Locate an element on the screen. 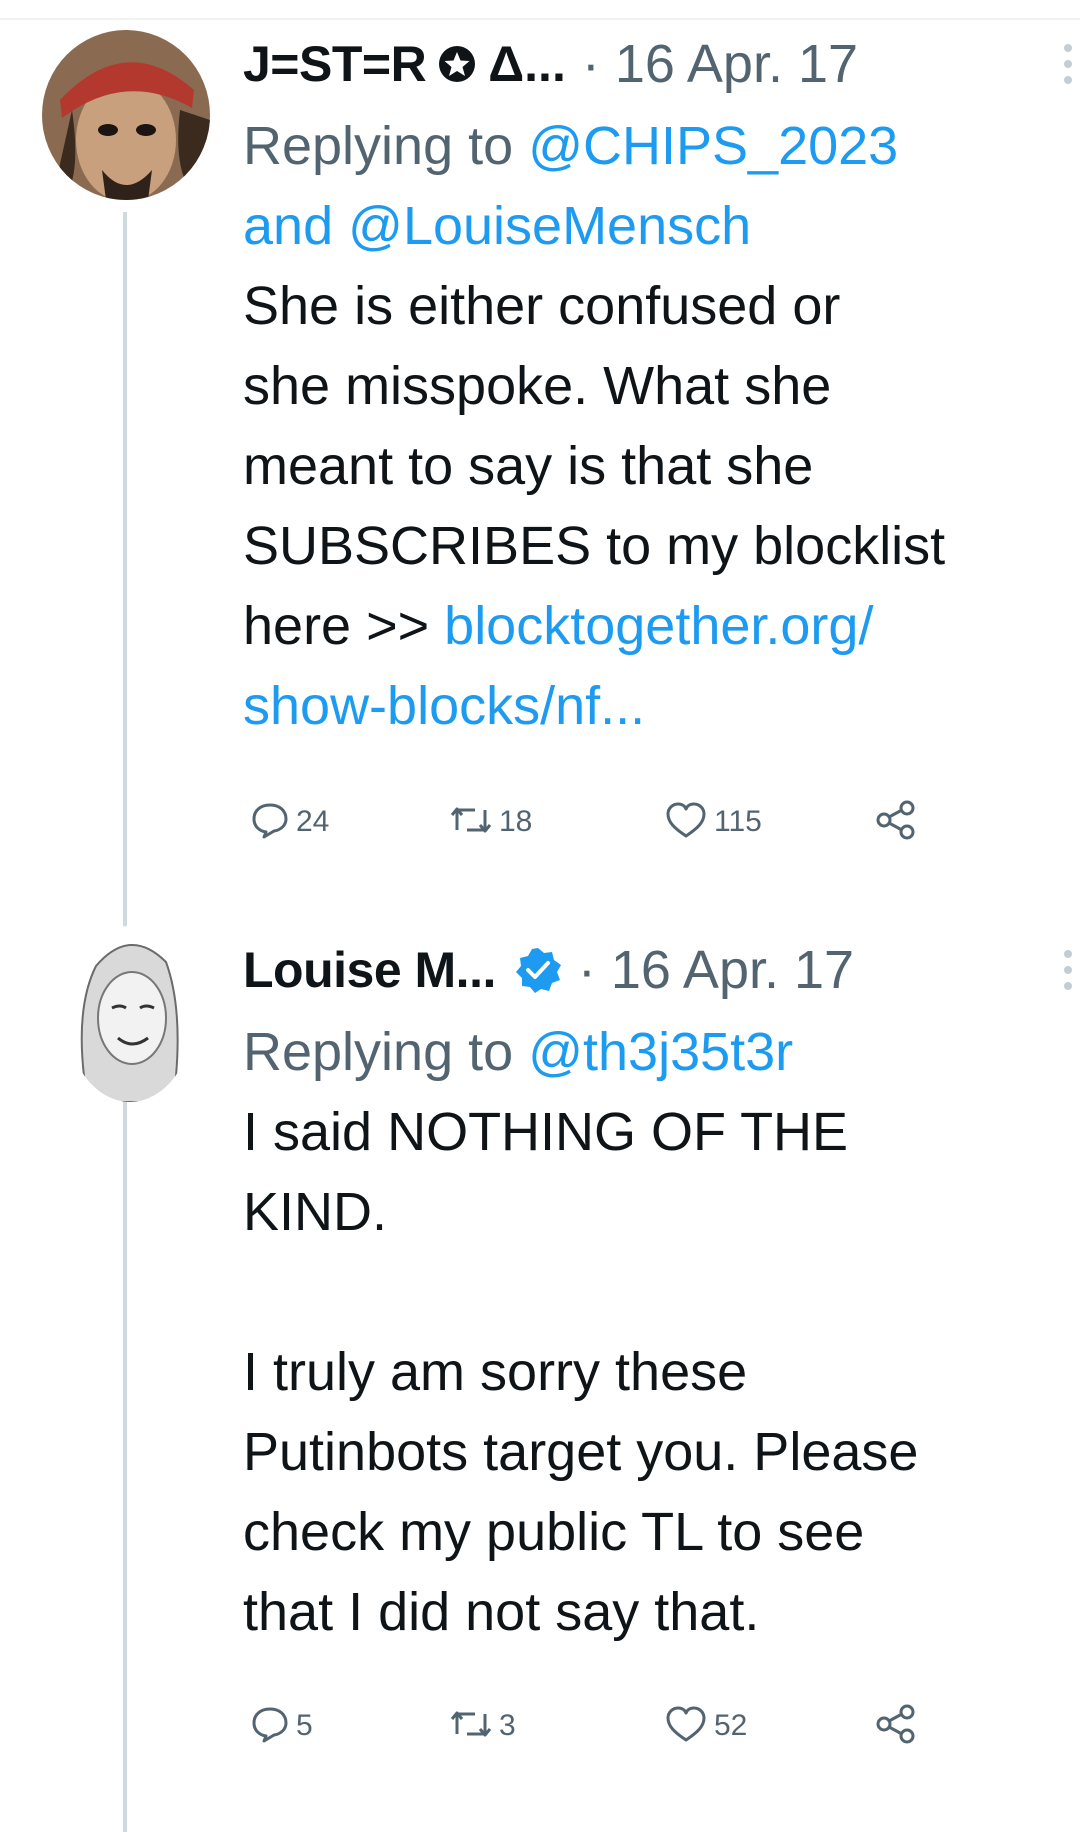  tweet-text-line: She is either confused or is located at coordinates (542, 306).